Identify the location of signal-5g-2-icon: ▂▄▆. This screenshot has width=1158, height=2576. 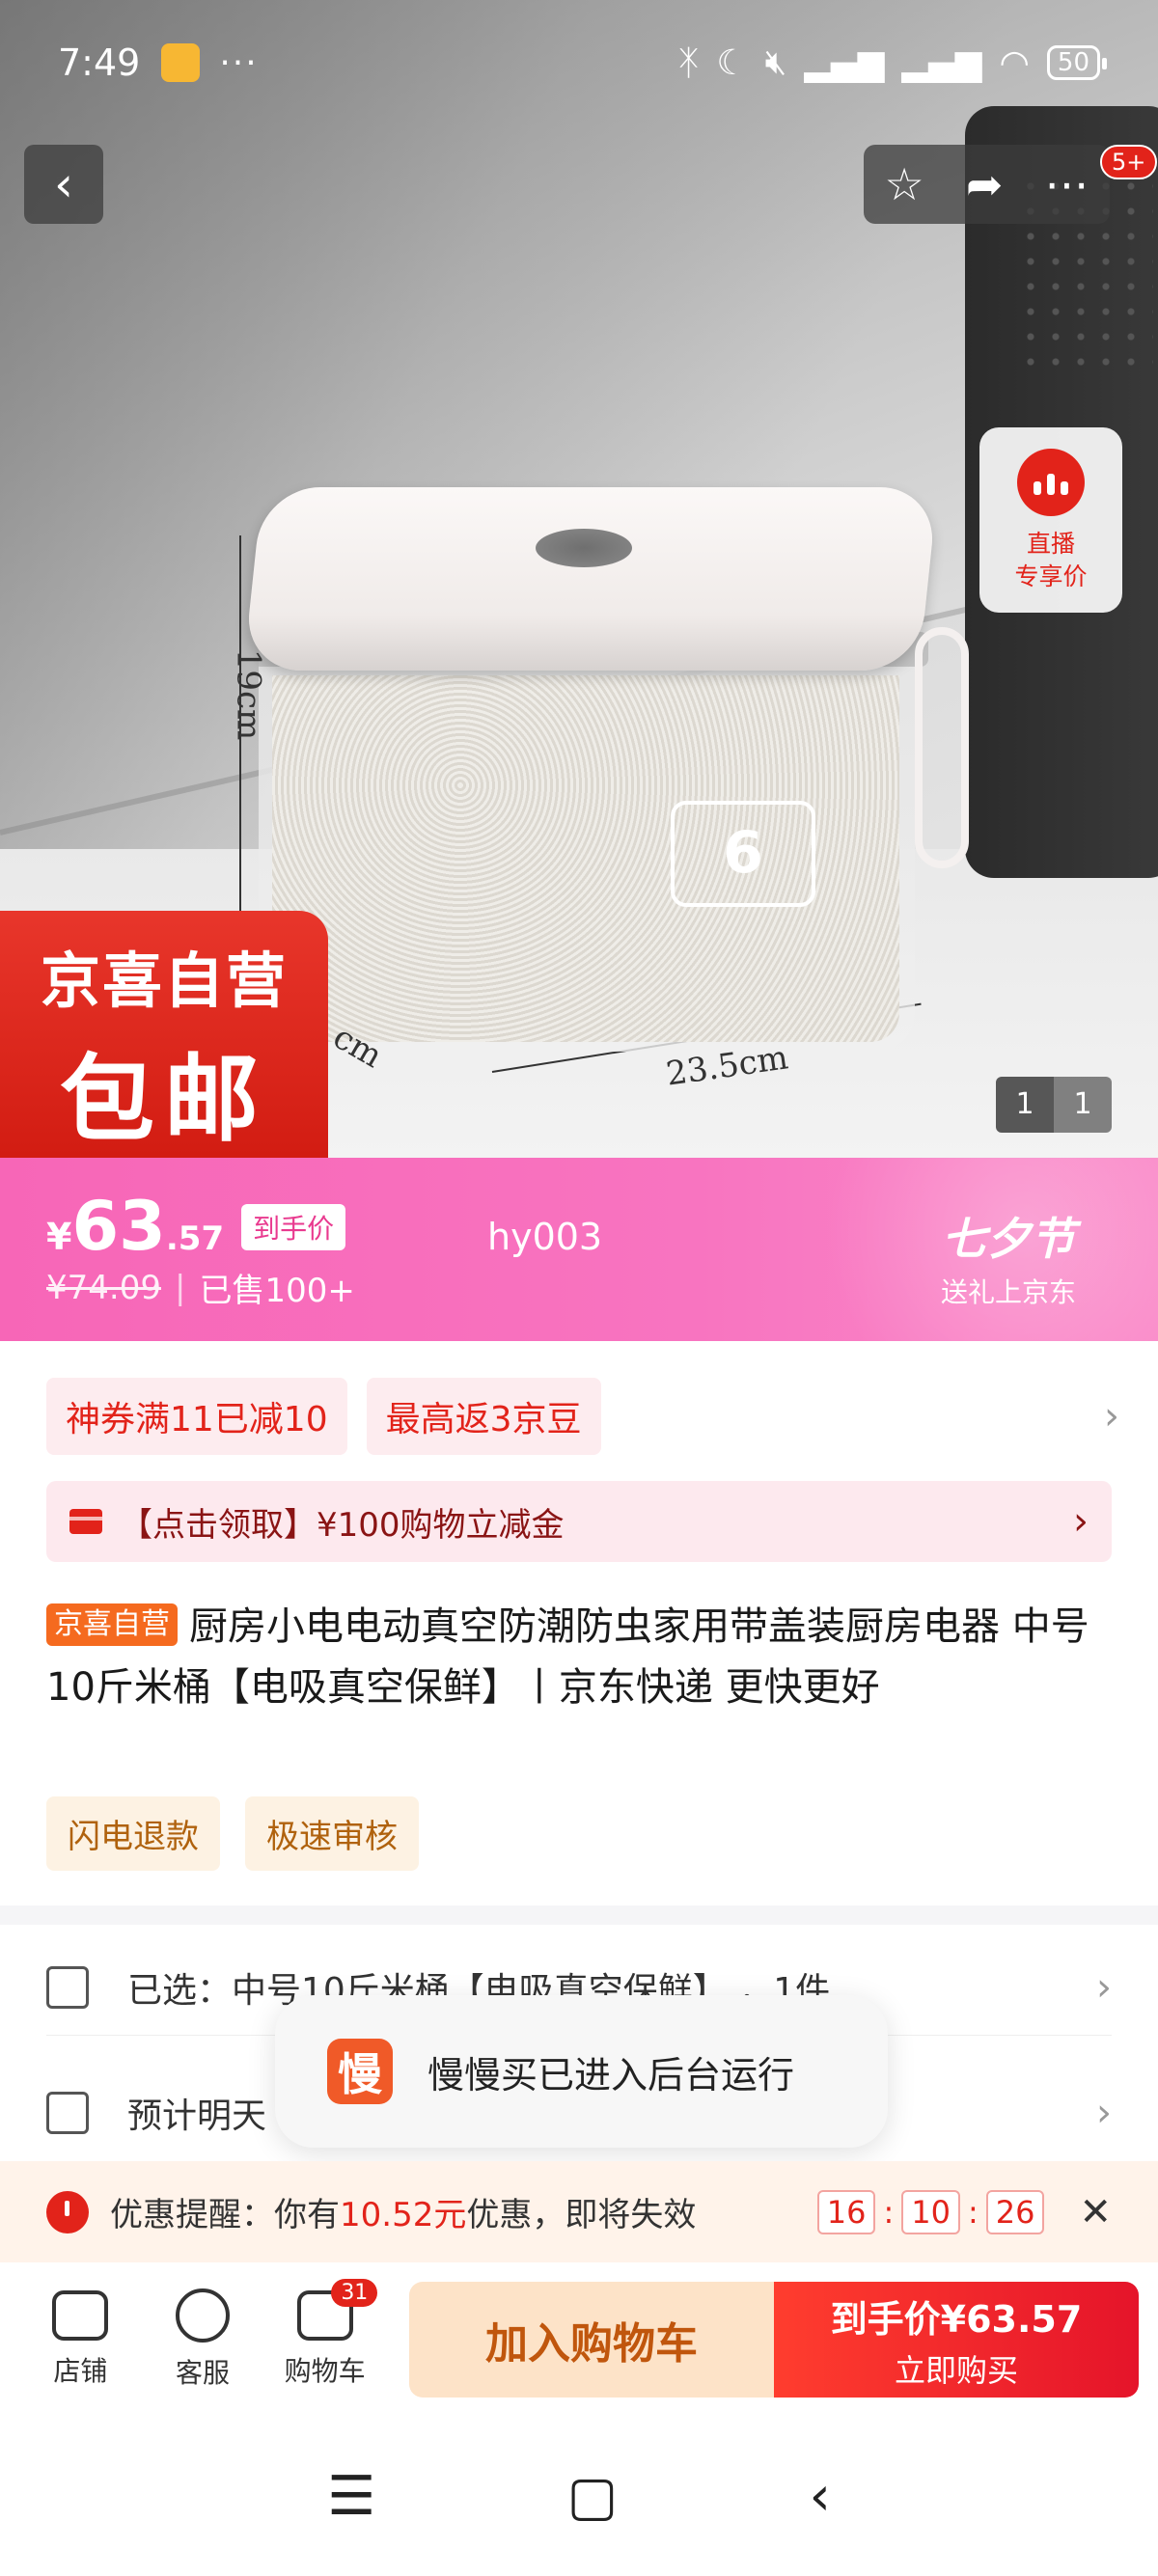
(941, 63).